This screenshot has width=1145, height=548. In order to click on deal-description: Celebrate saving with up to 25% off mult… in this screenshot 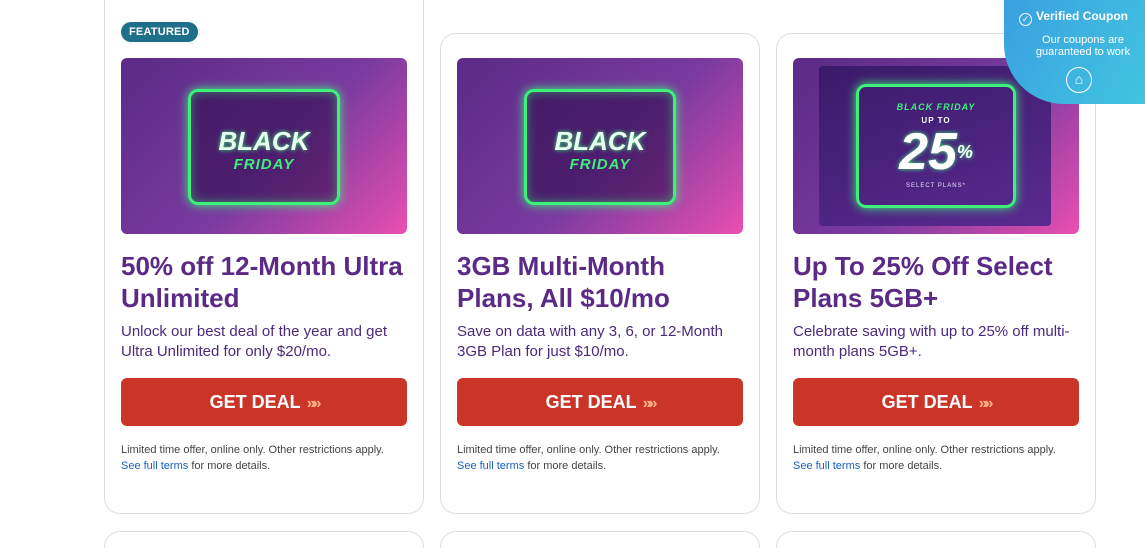, I will do `click(931, 341)`.